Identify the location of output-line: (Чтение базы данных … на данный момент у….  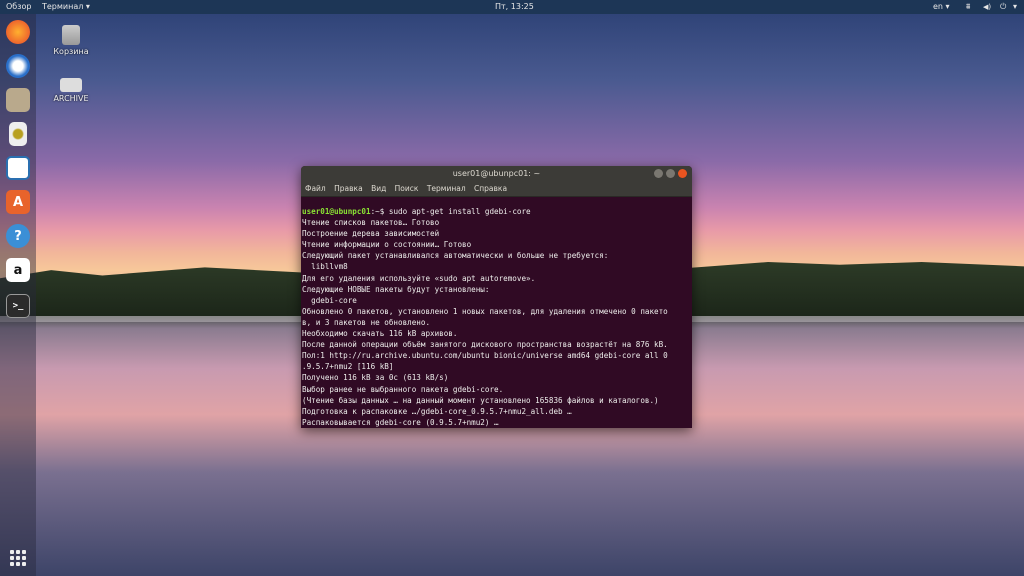
(480, 400).